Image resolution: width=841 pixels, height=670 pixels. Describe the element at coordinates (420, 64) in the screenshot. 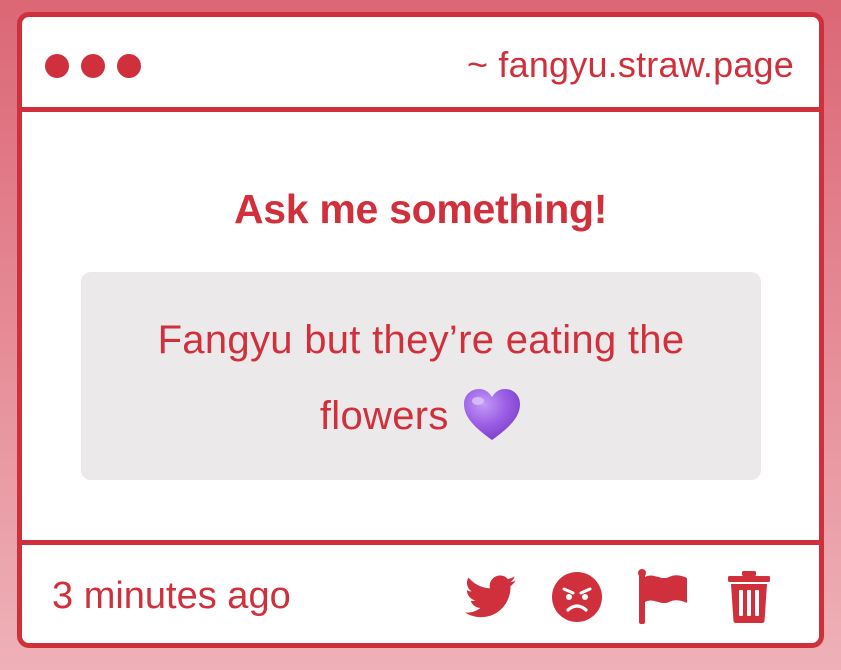

I see `window-titlebar: ~ fangyu.straw.page` at that location.